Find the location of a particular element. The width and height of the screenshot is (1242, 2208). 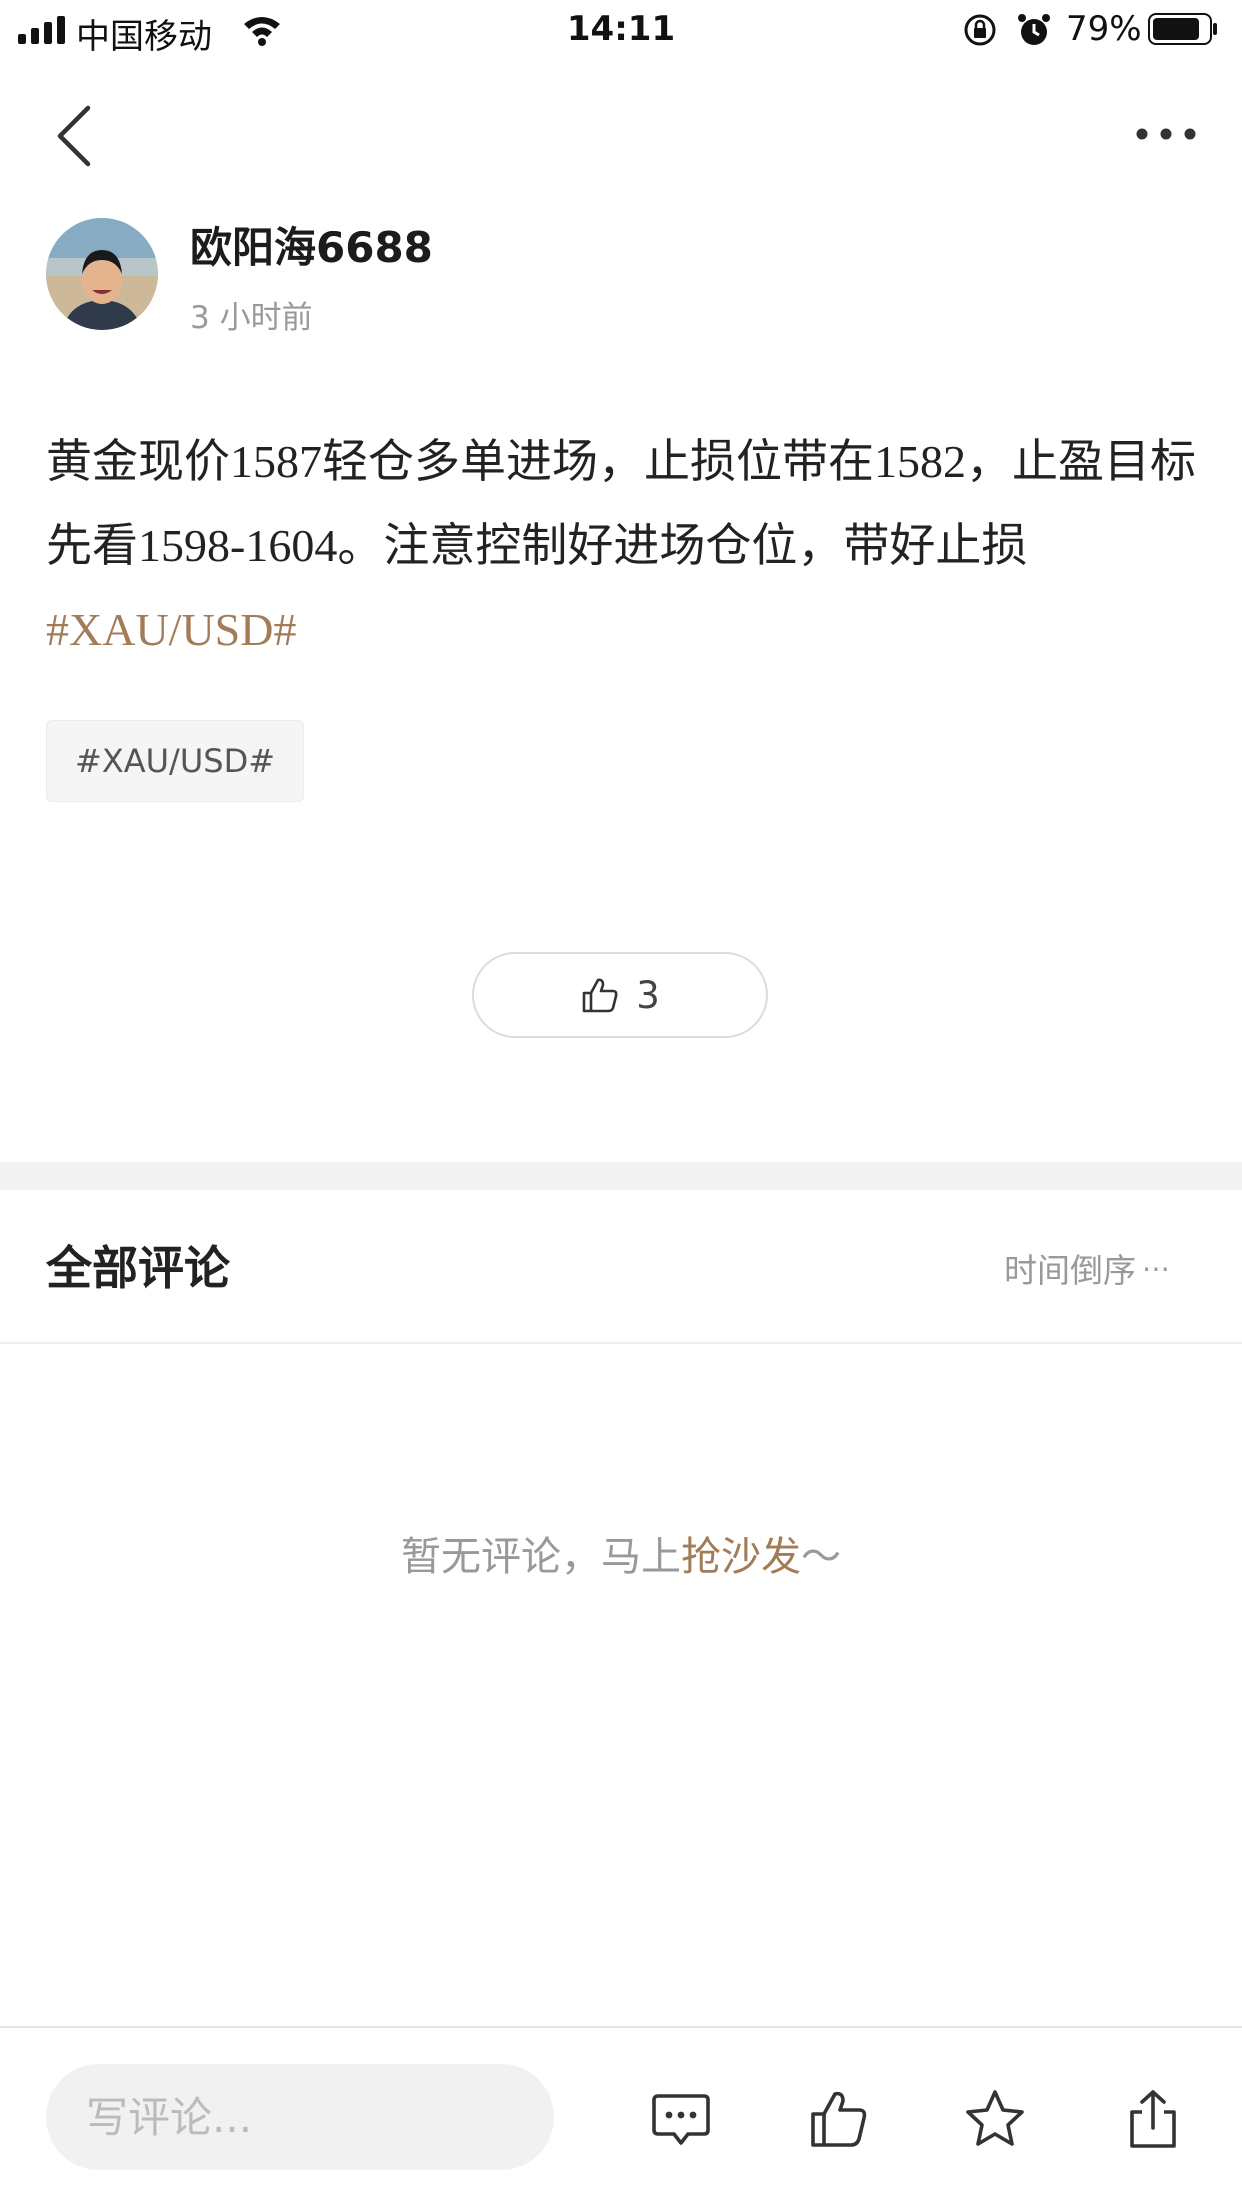

star-icon is located at coordinates (995, 2119).